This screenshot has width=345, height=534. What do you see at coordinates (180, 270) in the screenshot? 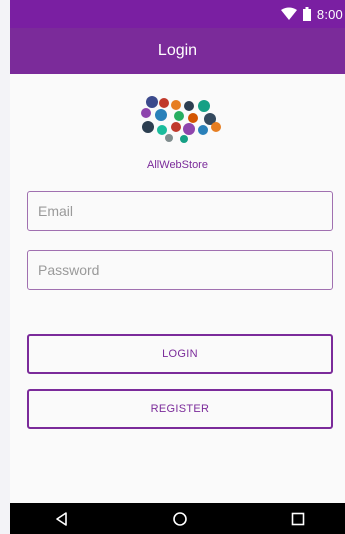
I see `password-field: Password` at bounding box center [180, 270].